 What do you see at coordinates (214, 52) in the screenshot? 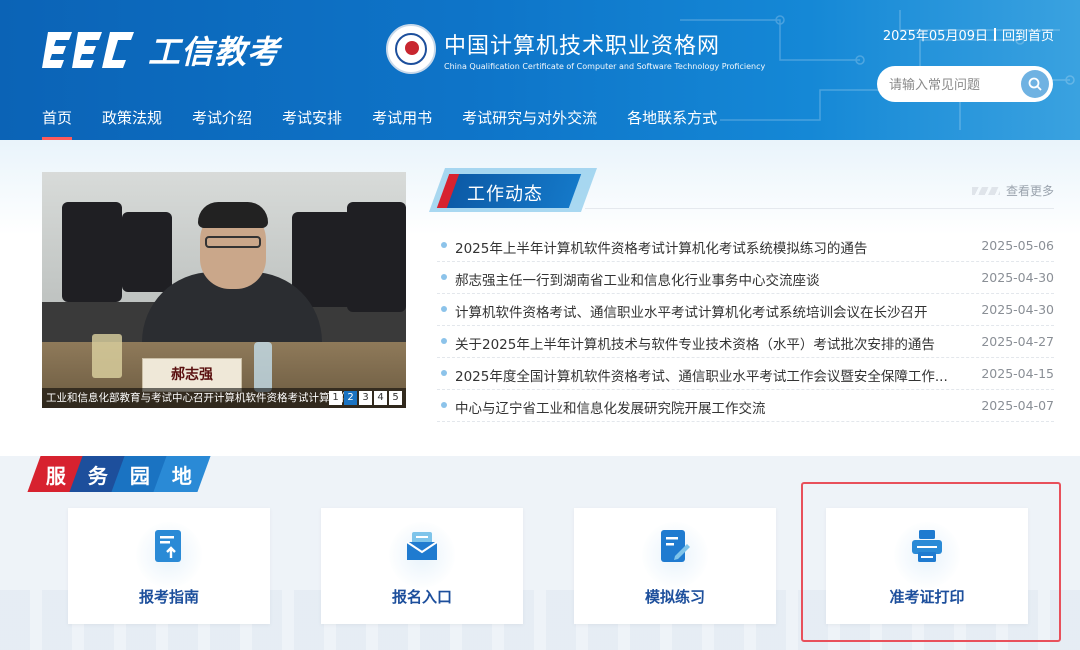
I see `logo-text: 工信教考` at bounding box center [214, 52].